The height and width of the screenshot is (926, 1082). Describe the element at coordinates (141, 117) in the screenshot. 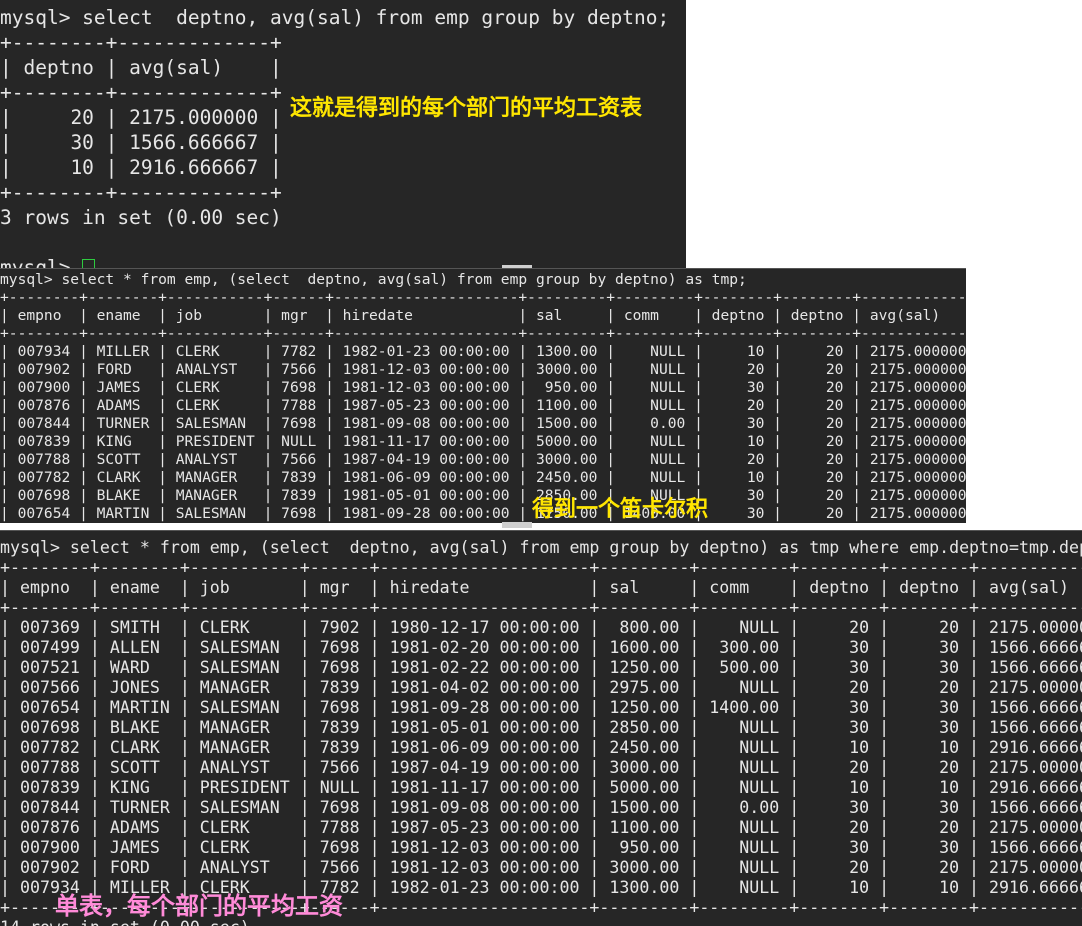

I see `terminal-line: | 20 | 2175.000000 |` at that location.